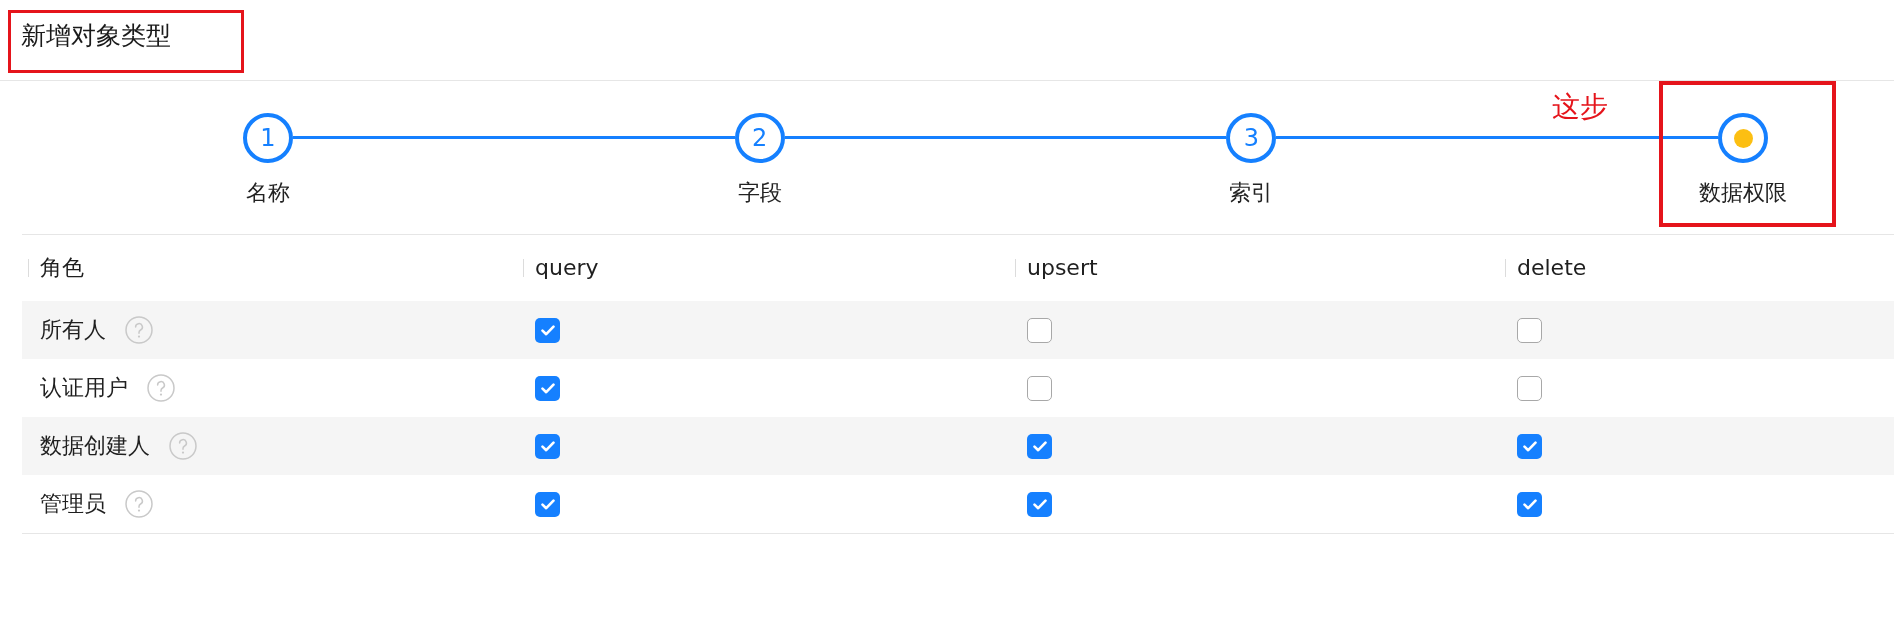 The width and height of the screenshot is (1894, 638). I want to click on role-name: 管理员, so click(73, 504).